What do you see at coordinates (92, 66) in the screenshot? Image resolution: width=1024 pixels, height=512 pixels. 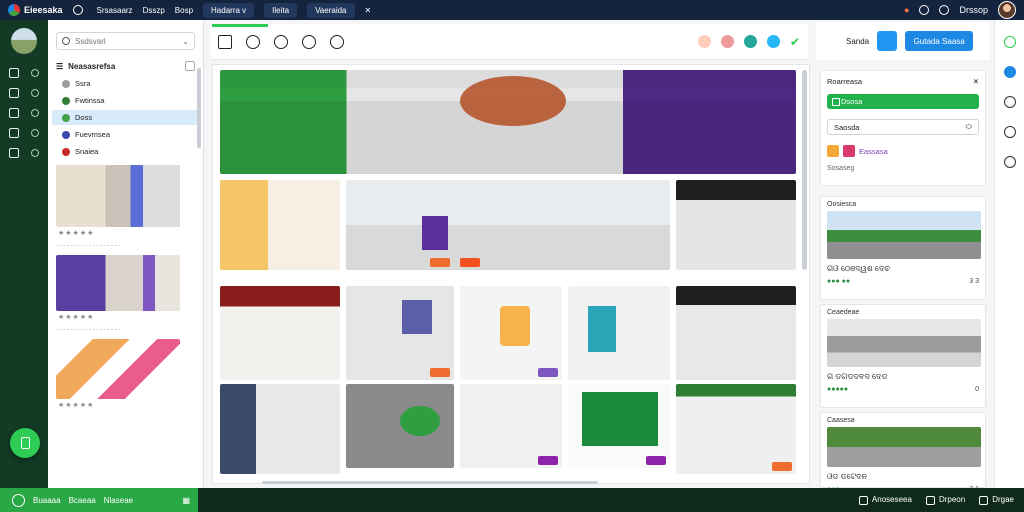 I see `list-header-title: Neasasrefsa` at bounding box center [92, 66].